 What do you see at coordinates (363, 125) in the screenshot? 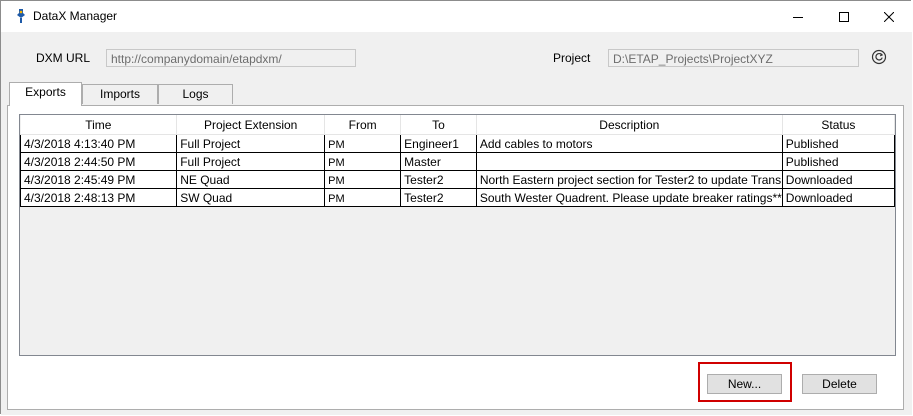
I see `column-header-from: From` at bounding box center [363, 125].